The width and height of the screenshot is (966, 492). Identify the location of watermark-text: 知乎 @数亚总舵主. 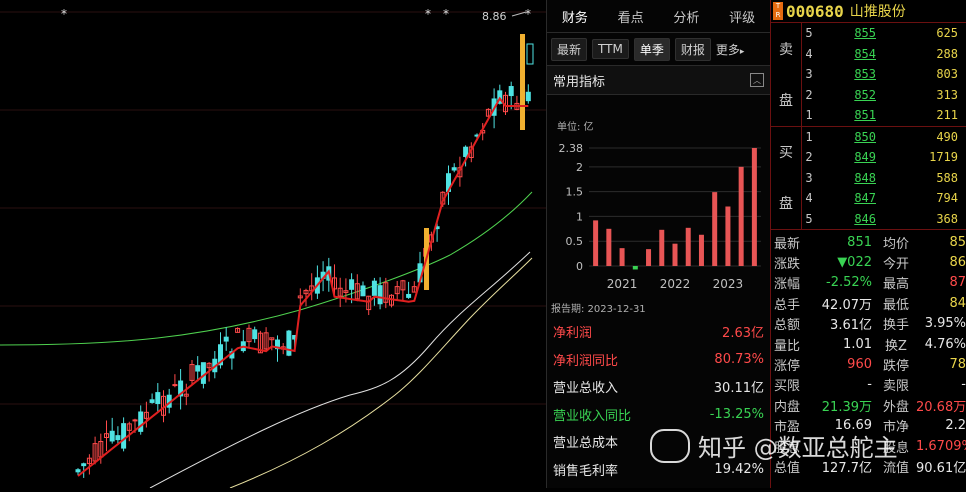
(798, 448).